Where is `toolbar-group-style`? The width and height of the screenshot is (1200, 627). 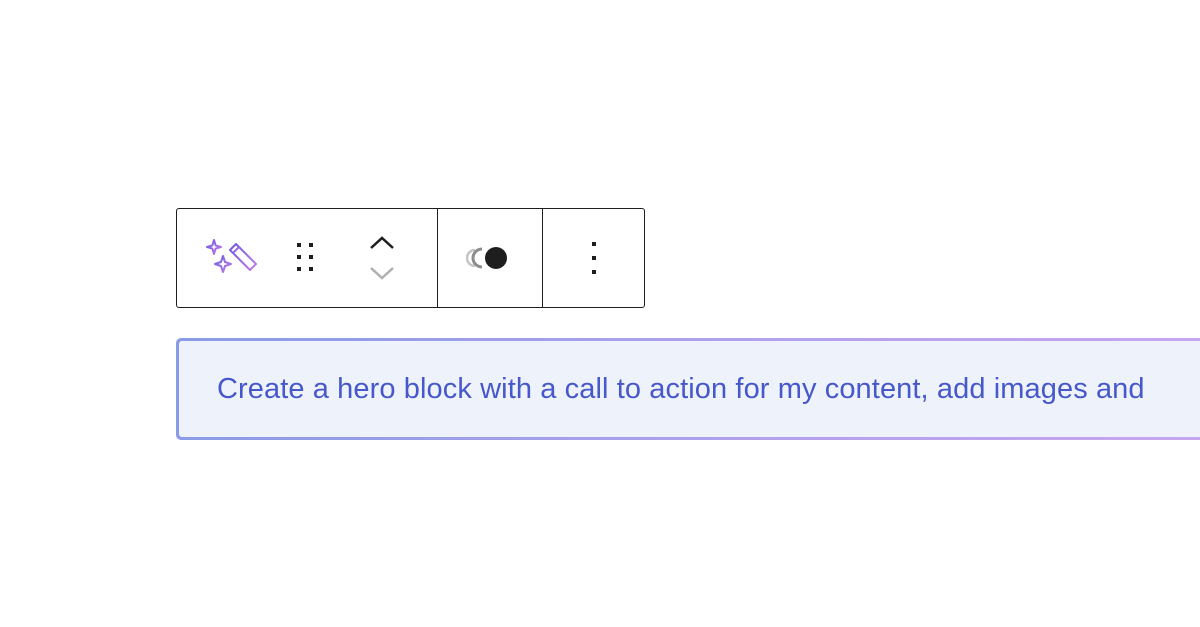 toolbar-group-style is located at coordinates (489, 258).